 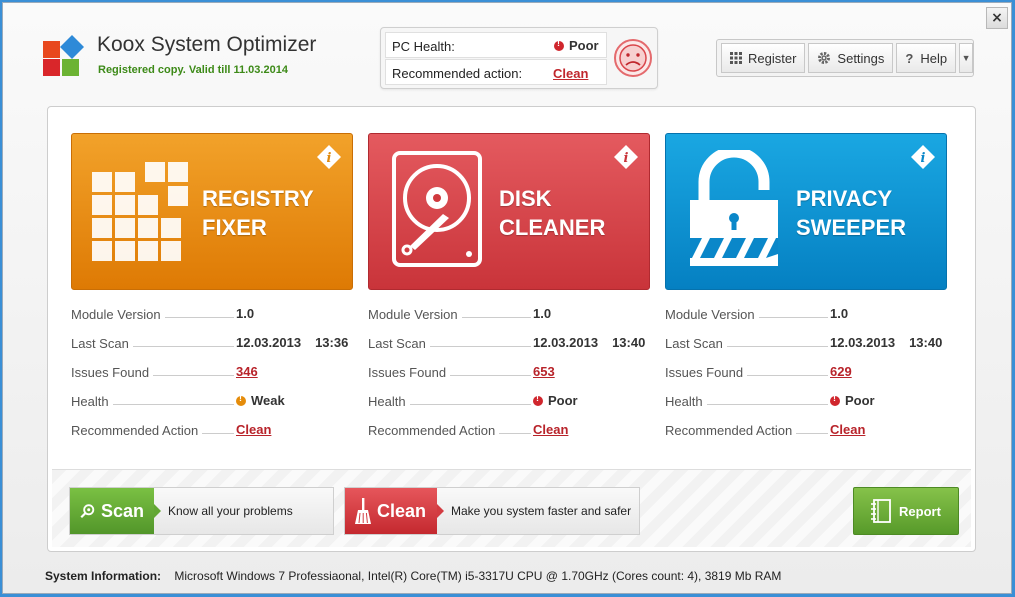 I want to click on privacy-sweeper-tile: PRIVACY SWEEPER i, so click(x=806, y=211).